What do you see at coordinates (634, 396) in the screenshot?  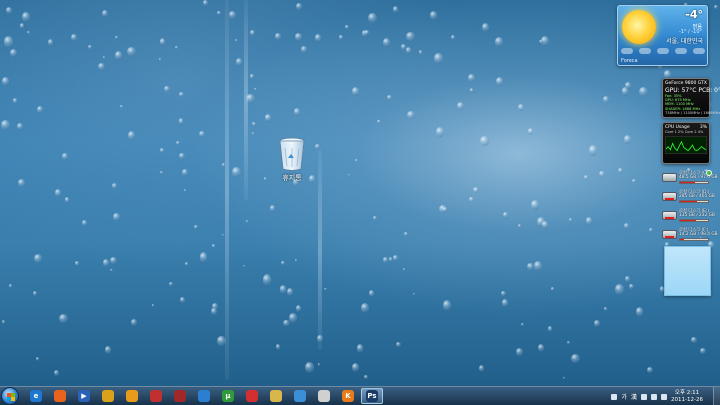 I see `ime-hanja-indicator: 漢` at bounding box center [634, 396].